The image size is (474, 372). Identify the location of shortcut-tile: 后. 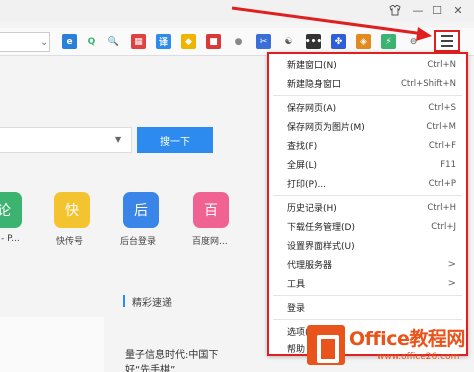
(141, 210).